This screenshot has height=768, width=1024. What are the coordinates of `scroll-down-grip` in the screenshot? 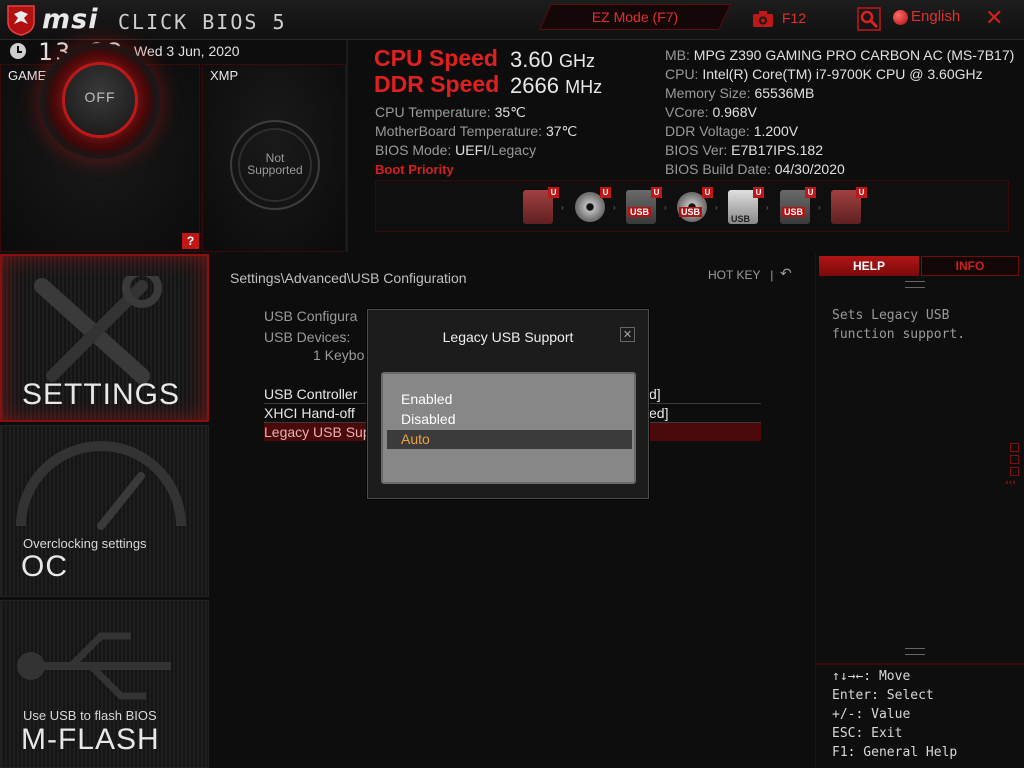 It's located at (915, 651).